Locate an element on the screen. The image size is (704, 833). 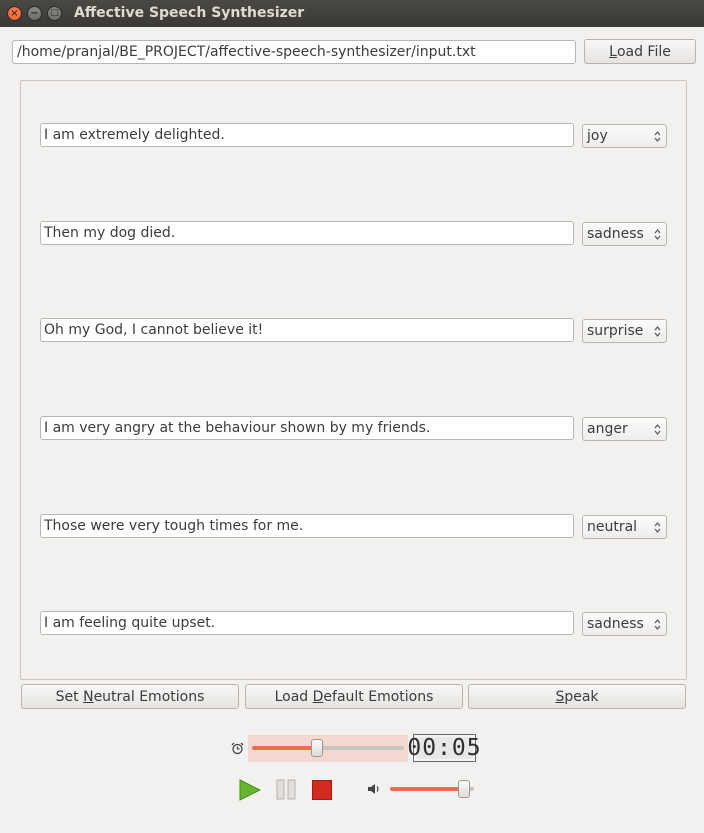
emotion-select-4: anger is located at coordinates (624, 429).